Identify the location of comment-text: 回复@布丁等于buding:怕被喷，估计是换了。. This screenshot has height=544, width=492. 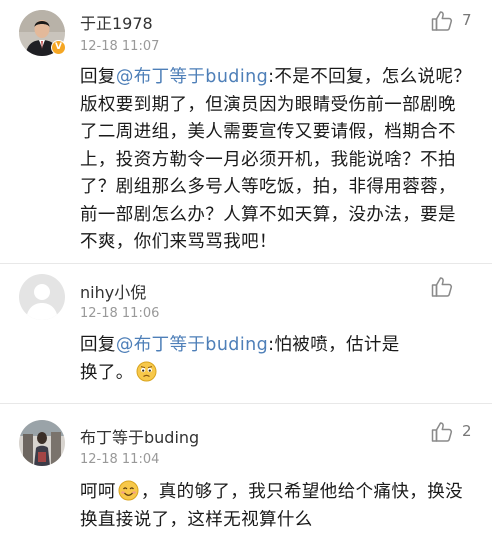
(245, 359).